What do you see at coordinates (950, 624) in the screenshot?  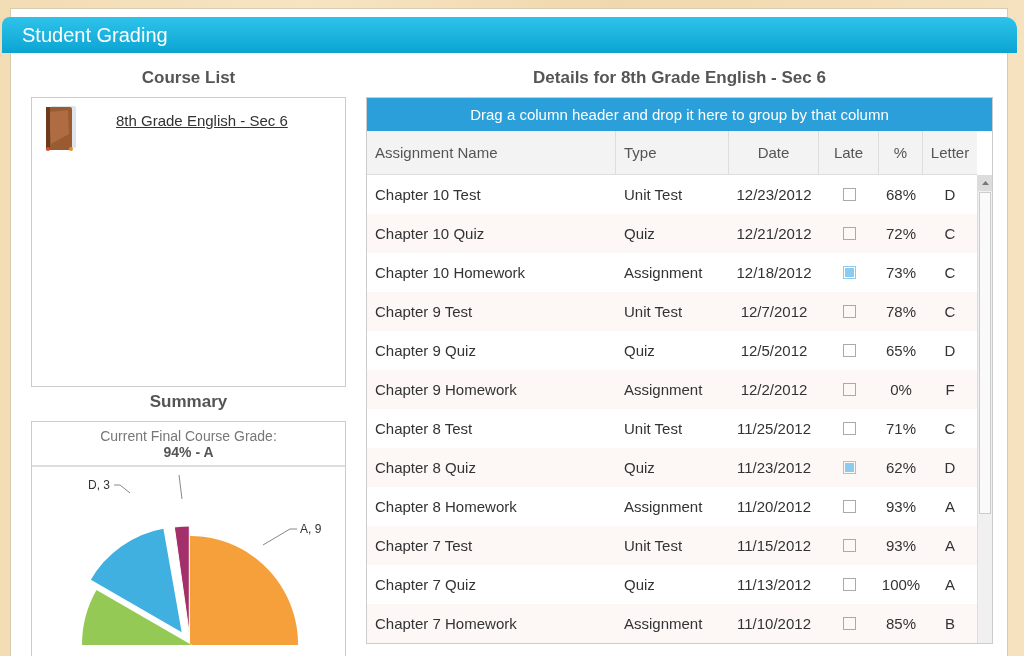 I see `table-cell-text: B` at bounding box center [950, 624].